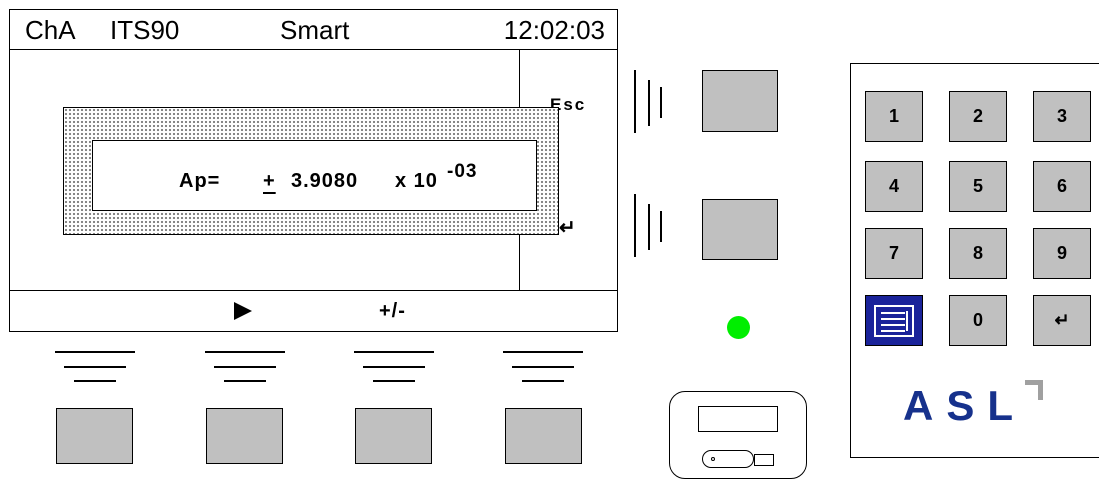 This screenshot has height=479, width=1099. I want to click on asl-logo: ASL, so click(964, 405).